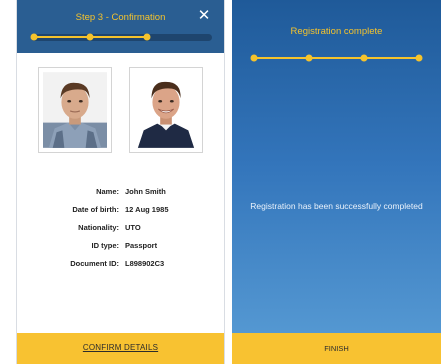 The image size is (444, 364). What do you see at coordinates (336, 31) in the screenshot?
I see `registration-complete-title: Registration complete` at bounding box center [336, 31].